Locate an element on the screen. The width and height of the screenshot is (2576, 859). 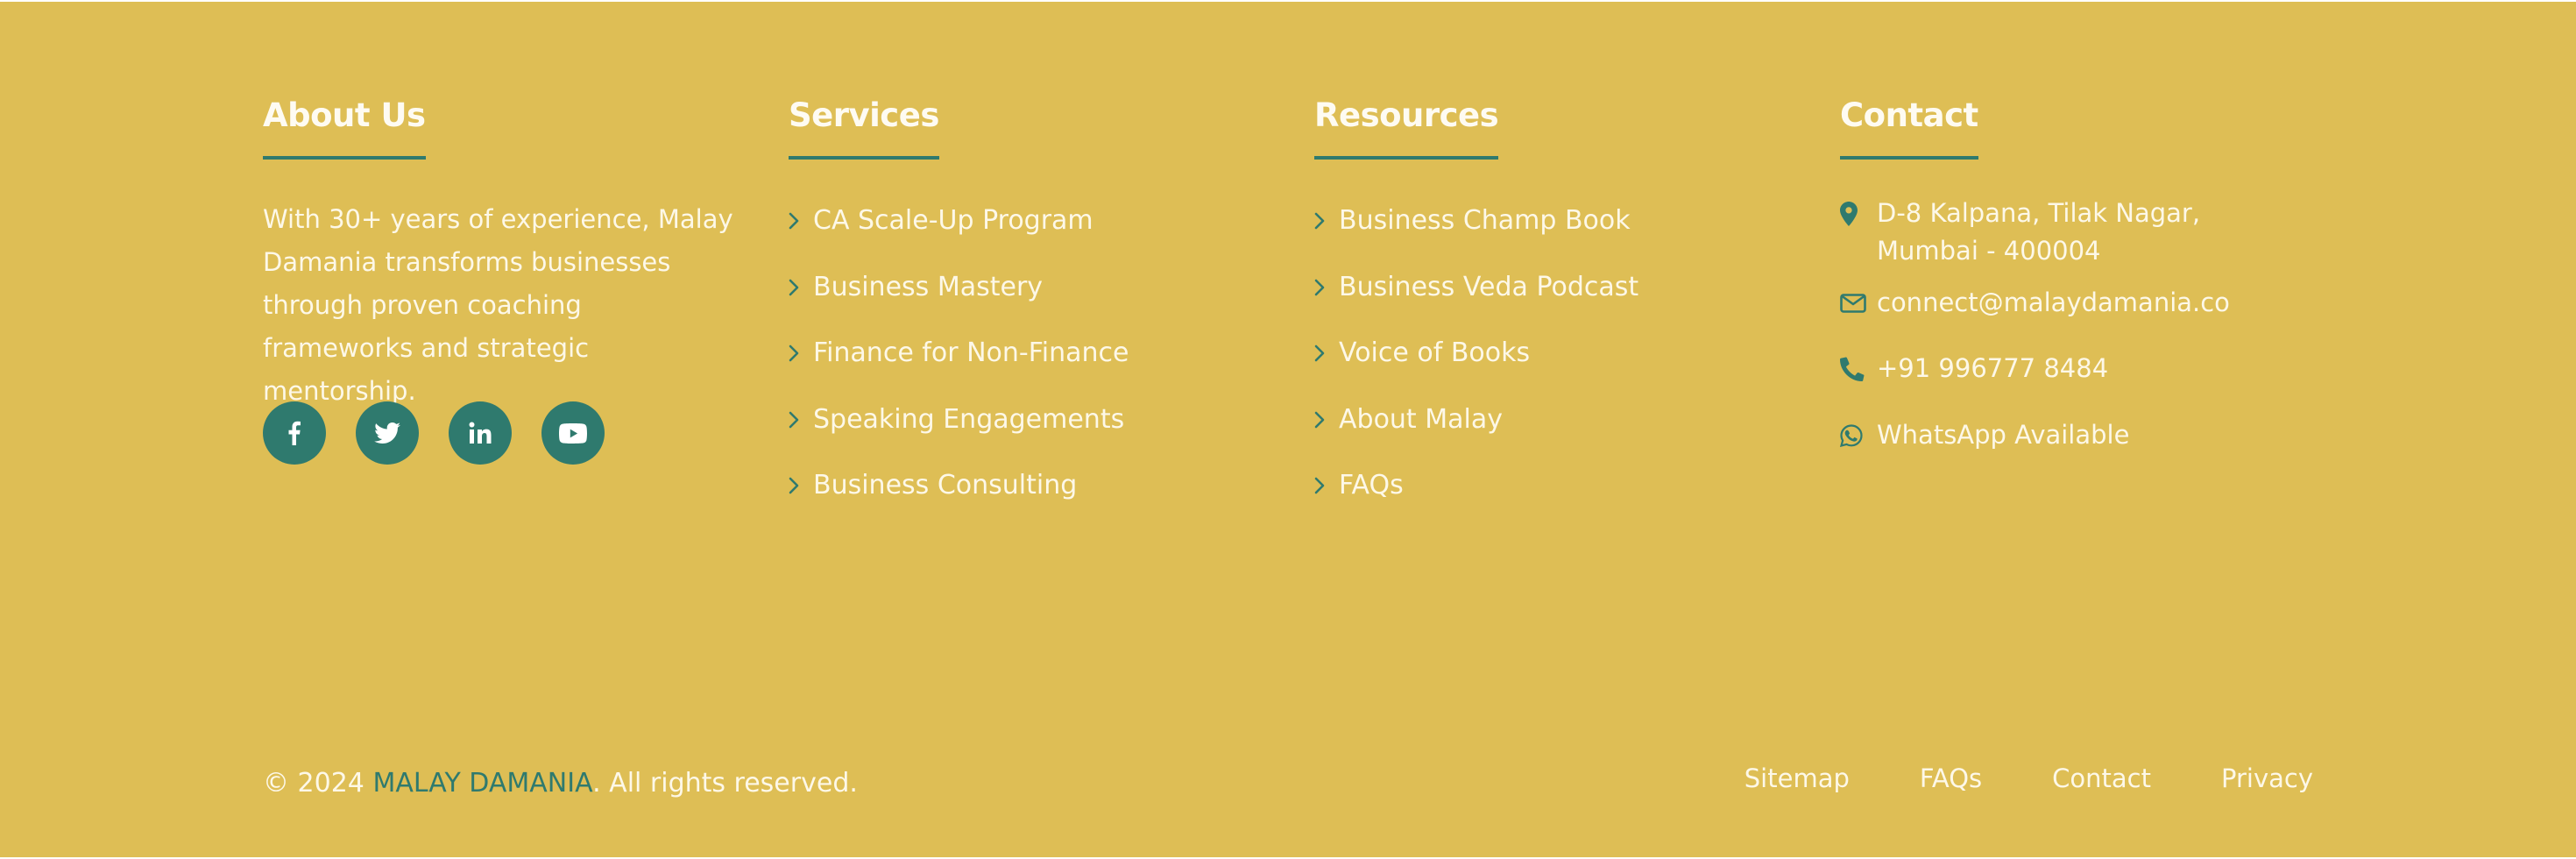
social-links is located at coordinates (434, 433).